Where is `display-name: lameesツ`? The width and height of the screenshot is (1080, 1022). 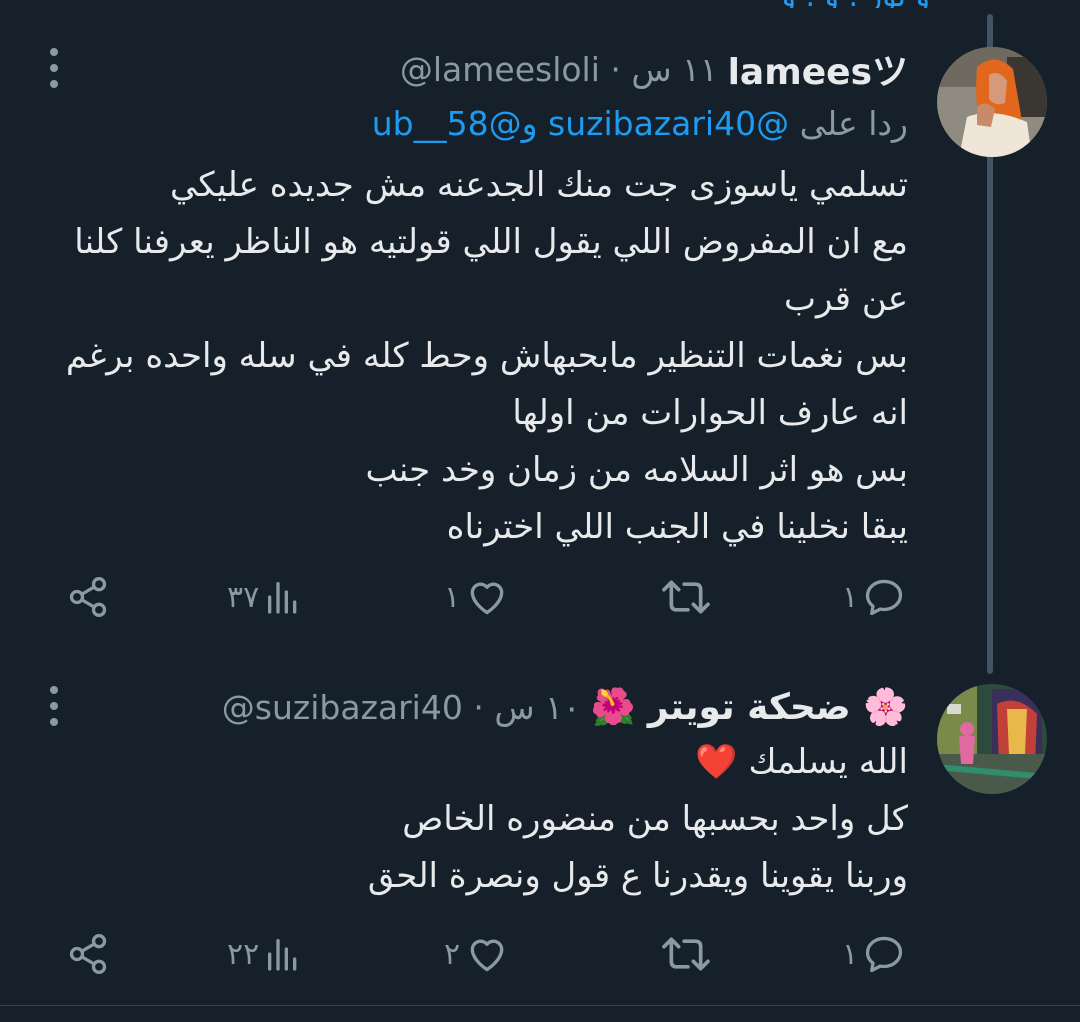 display-name: lameesツ is located at coordinates (818, 69).